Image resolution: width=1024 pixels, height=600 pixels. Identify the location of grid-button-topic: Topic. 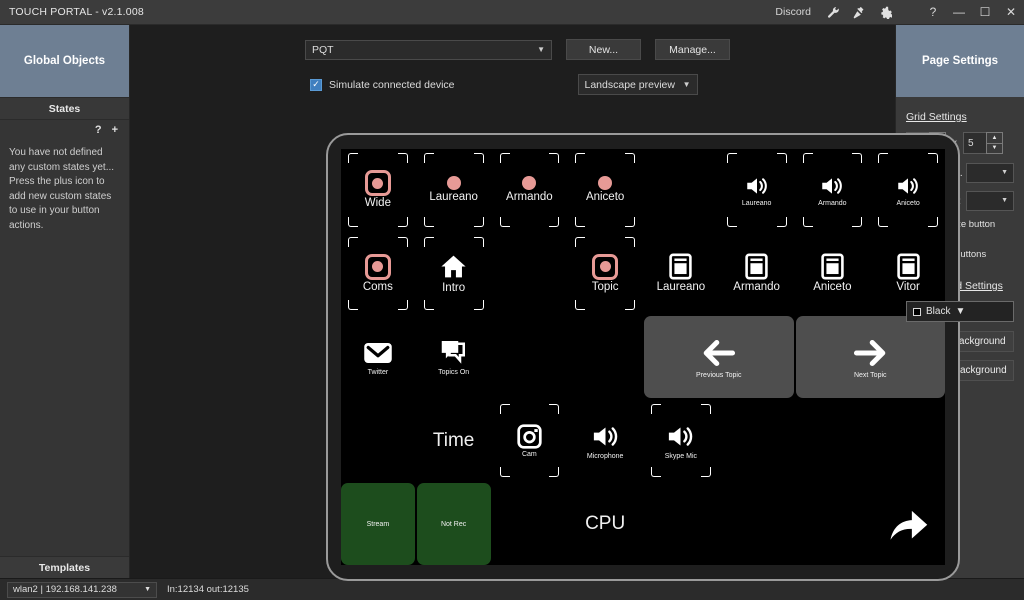
(605, 274).